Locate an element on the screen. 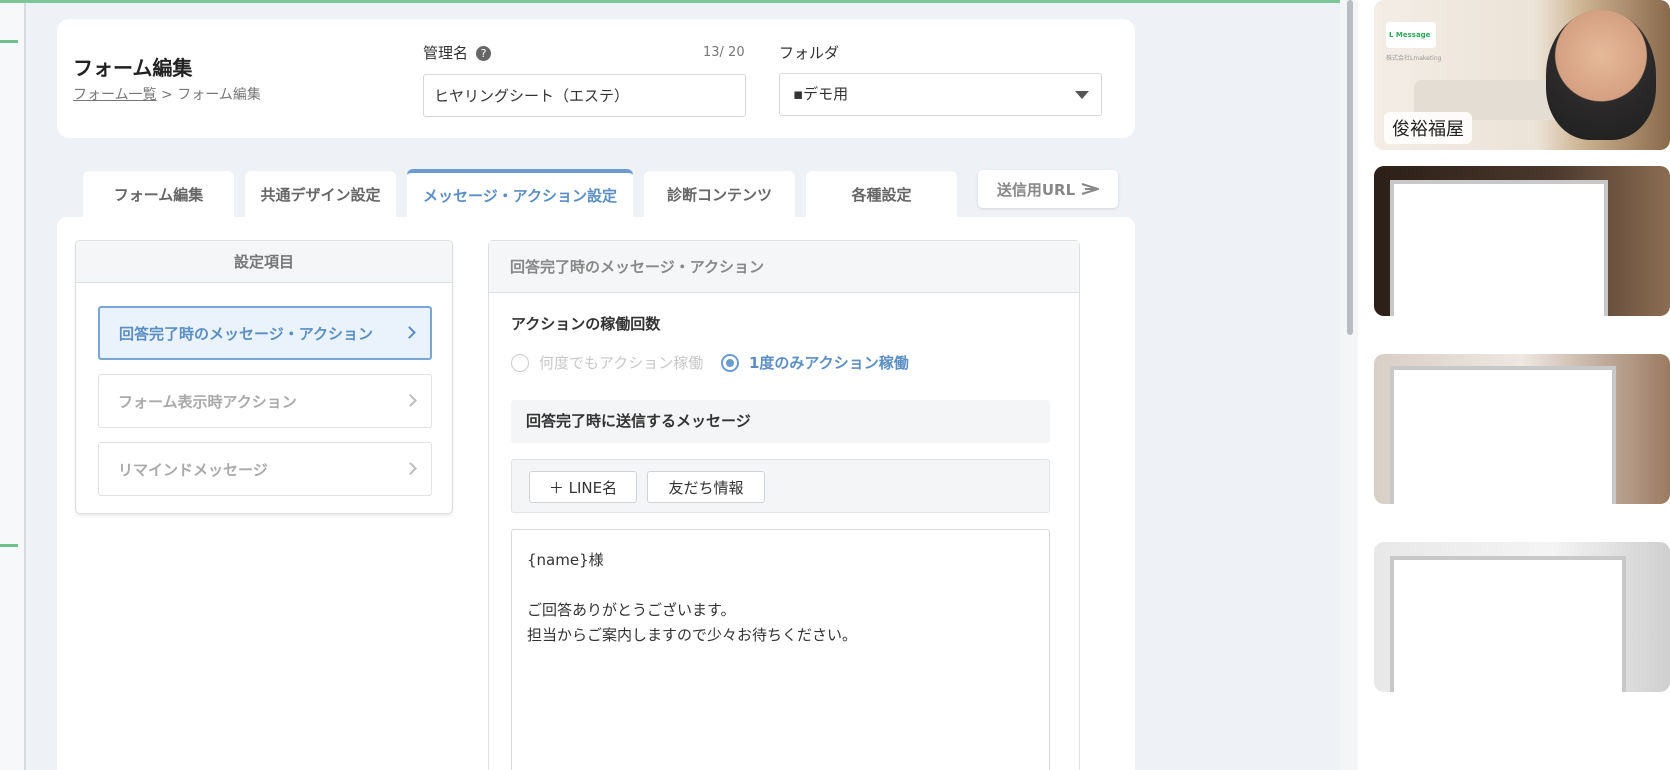 The image size is (1670, 770). panel-title: 回答完了時のメッセージ・アクション is located at coordinates (784, 267).